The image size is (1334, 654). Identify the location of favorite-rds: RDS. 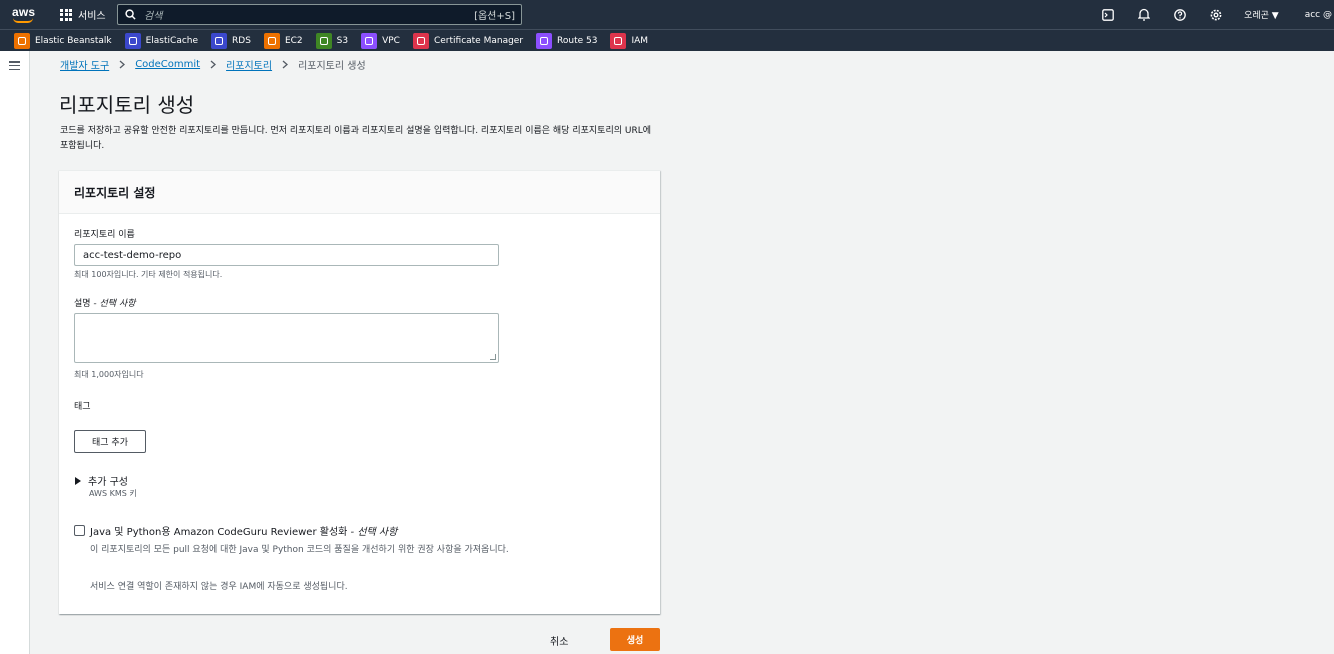
(231, 40).